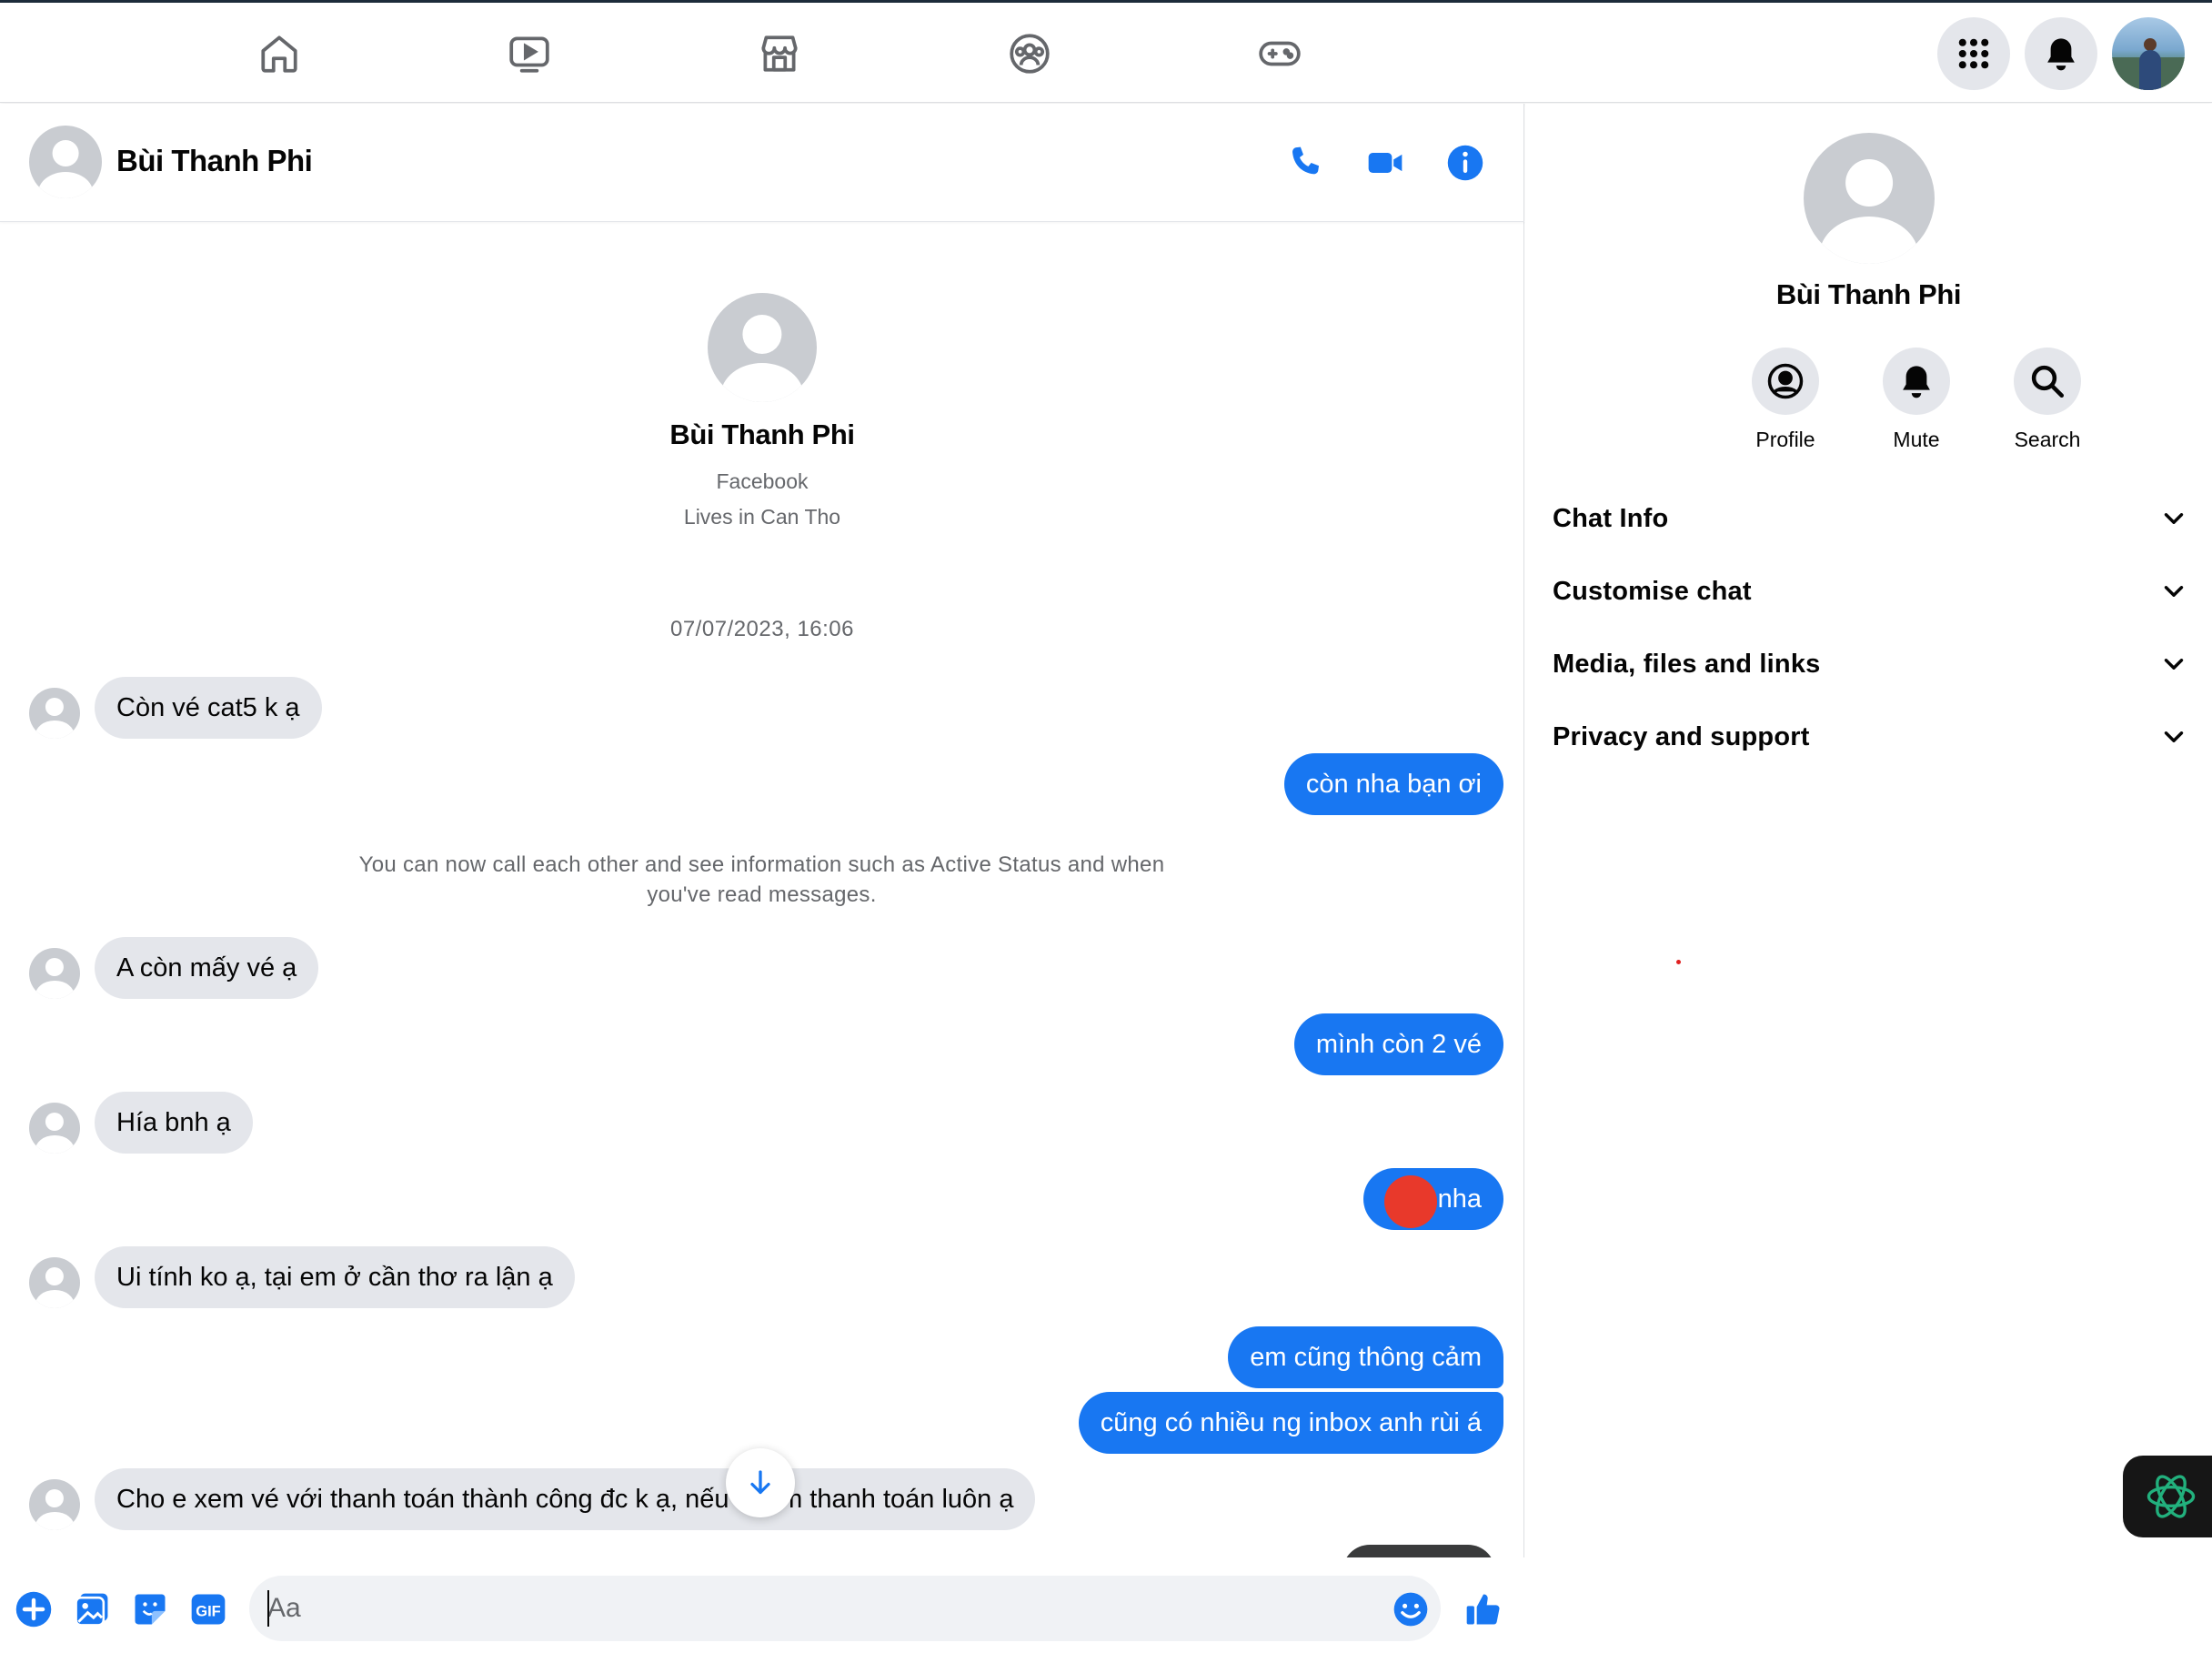 The image size is (2212, 1663). What do you see at coordinates (150, 1609) in the screenshot?
I see `sticker-icon` at bounding box center [150, 1609].